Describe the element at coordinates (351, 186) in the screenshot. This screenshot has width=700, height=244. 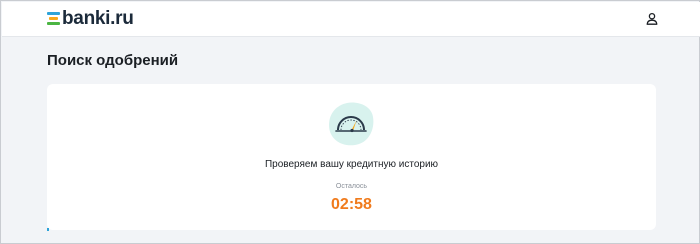
I see `remaining-label: Осталось` at that location.